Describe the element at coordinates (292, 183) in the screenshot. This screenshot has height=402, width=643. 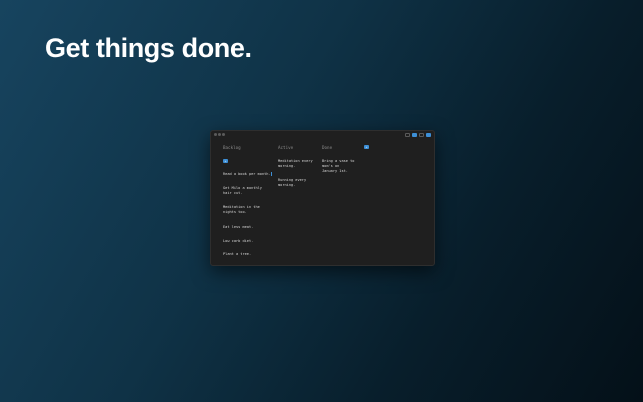
I see `card: Running every morning.` at that location.